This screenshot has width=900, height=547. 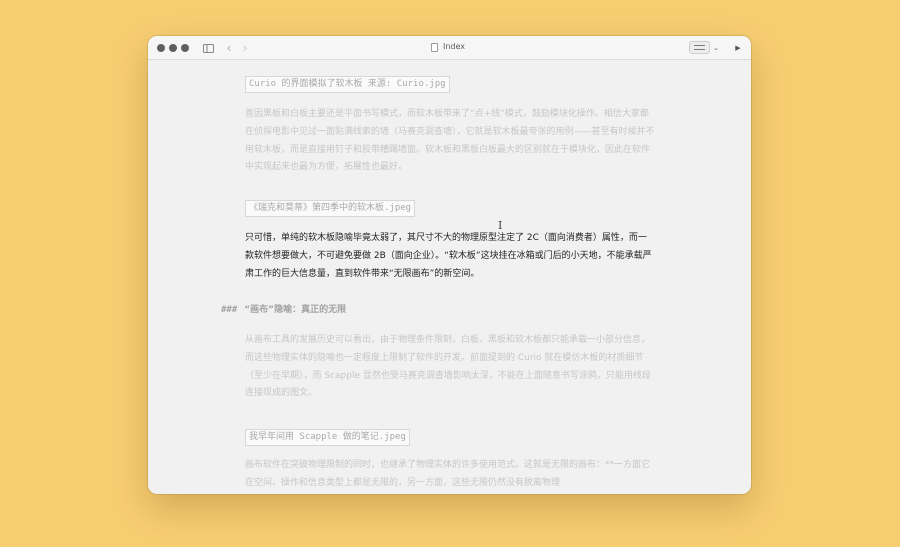 I want to click on image-reference: Curio 的界面模拟了软木板 来源: Curio.jpg, so click(x=347, y=84).